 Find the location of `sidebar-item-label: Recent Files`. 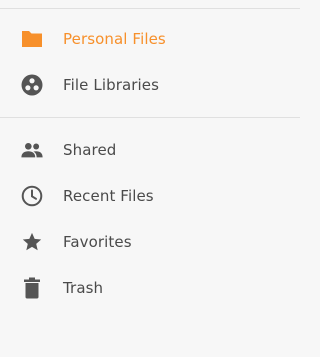

sidebar-item-label: Recent Files is located at coordinates (108, 196).